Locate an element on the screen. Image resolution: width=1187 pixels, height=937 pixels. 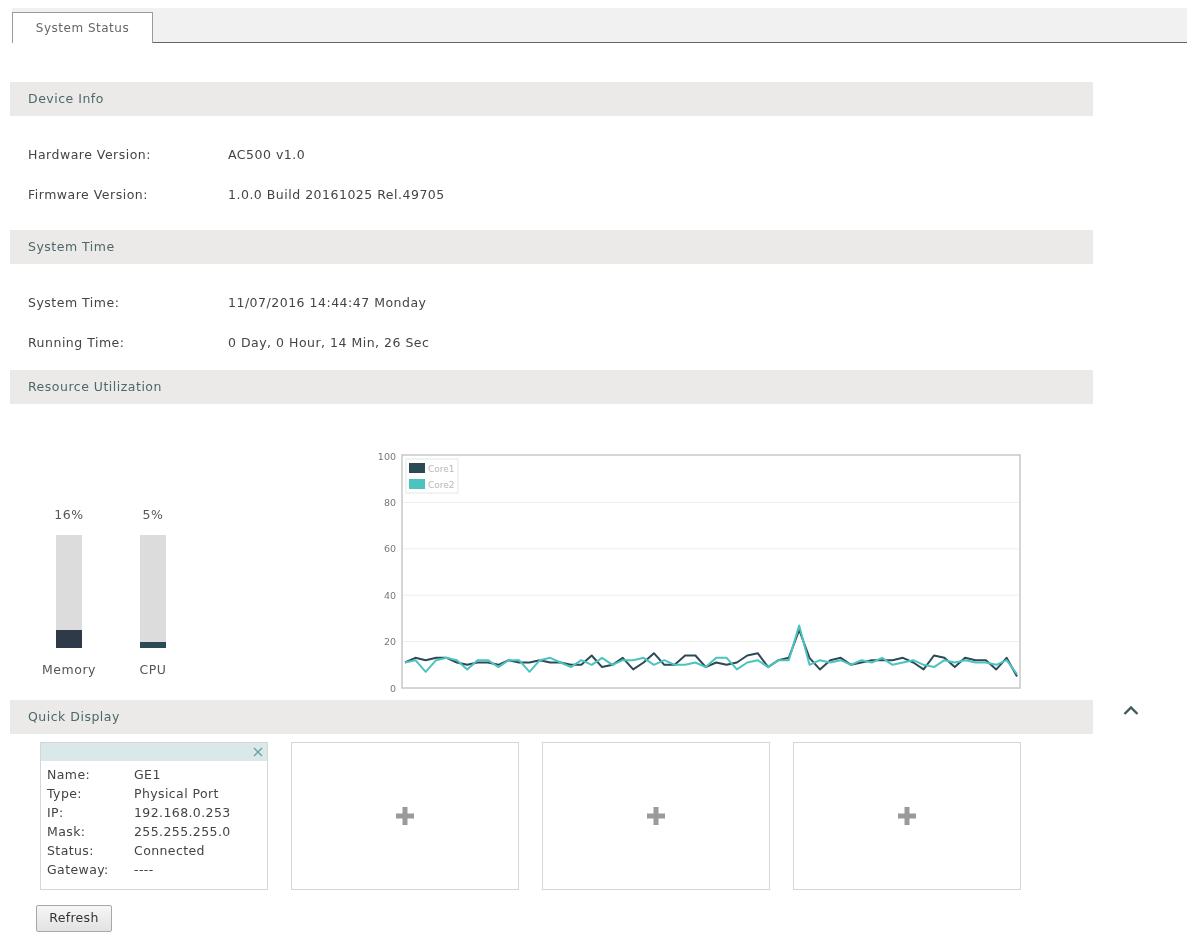
field-value: Physical Port is located at coordinates (176, 794).